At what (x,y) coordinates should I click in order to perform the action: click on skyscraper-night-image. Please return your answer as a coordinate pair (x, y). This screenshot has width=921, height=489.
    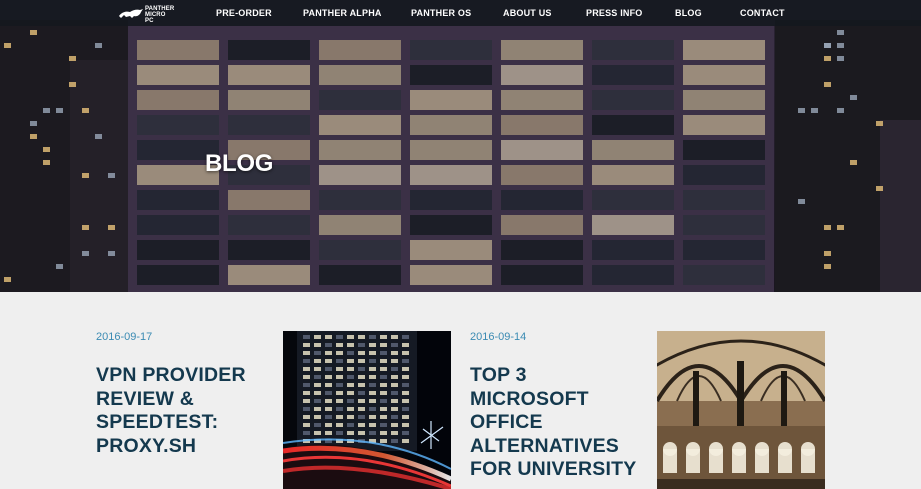
    Looking at the image, I should click on (367, 410).